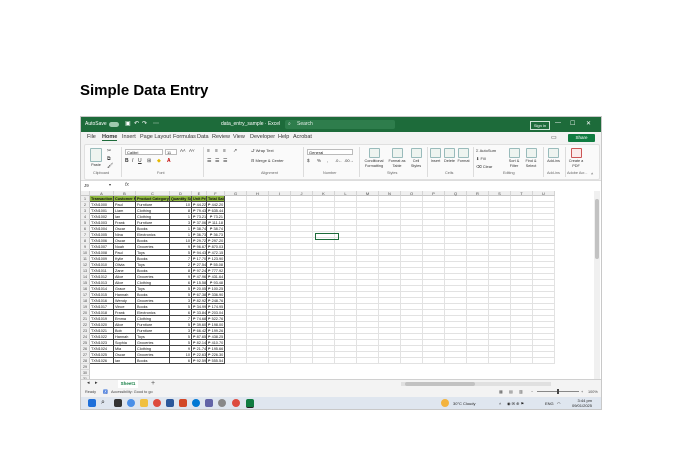 This screenshot has height=459, width=680. I want to click on comment-icon: ▭, so click(554, 137).